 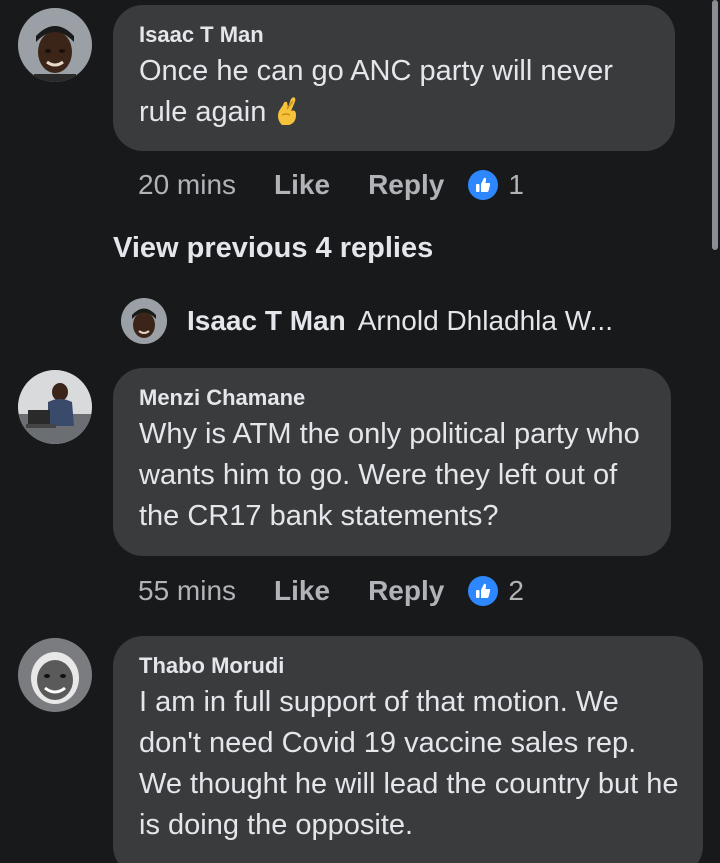 What do you see at coordinates (516, 590) in the screenshot?
I see `reaction-count: 2` at bounding box center [516, 590].